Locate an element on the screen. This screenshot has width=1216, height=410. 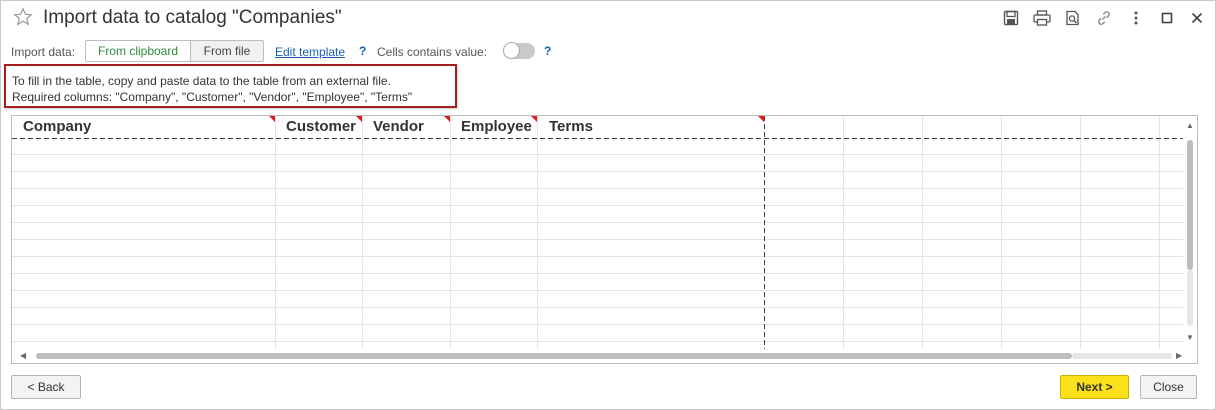
vertical-scrollbar: ▲ ▼ is located at coordinates (1190, 232).